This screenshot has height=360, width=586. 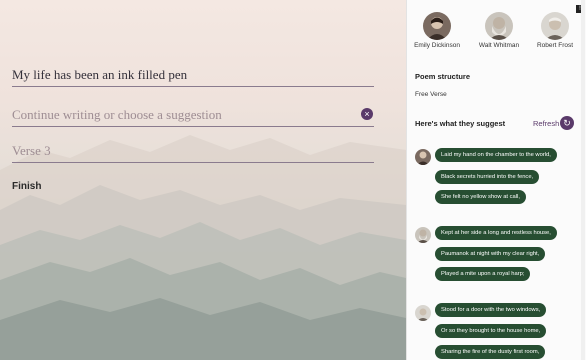 What do you see at coordinates (437, 45) in the screenshot?
I see `poet-name: Emily Dickinson` at bounding box center [437, 45].